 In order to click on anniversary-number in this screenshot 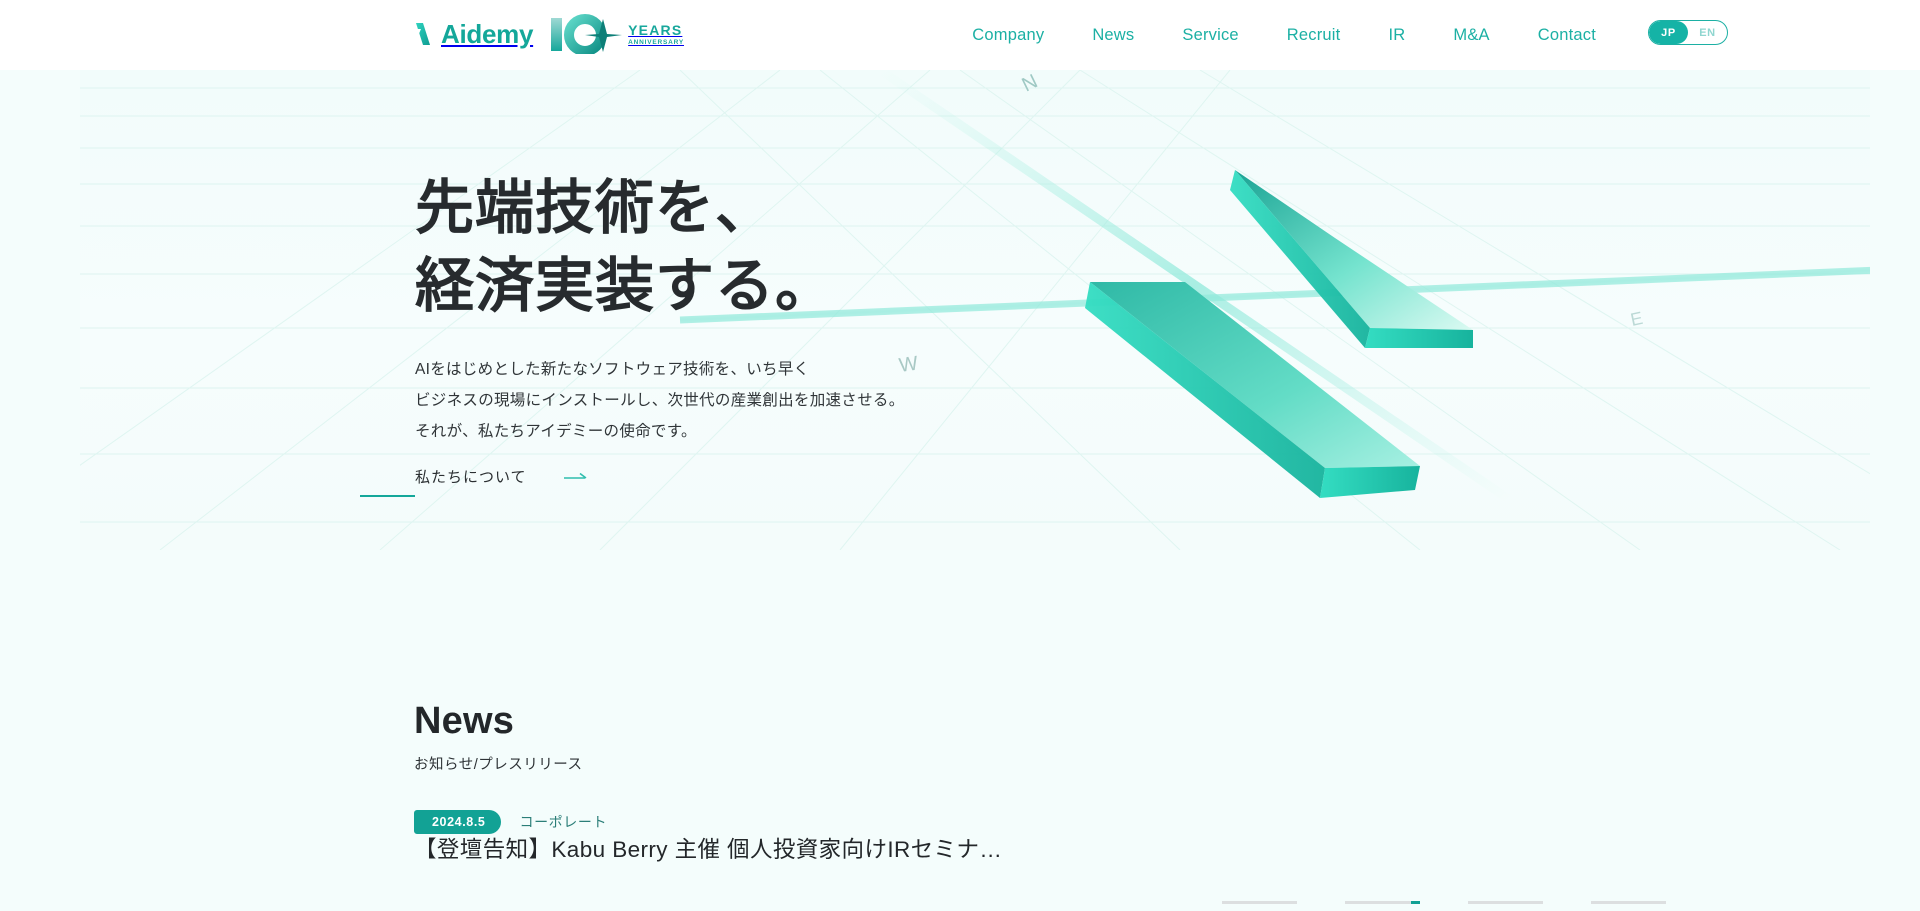, I will do `click(586, 35)`.